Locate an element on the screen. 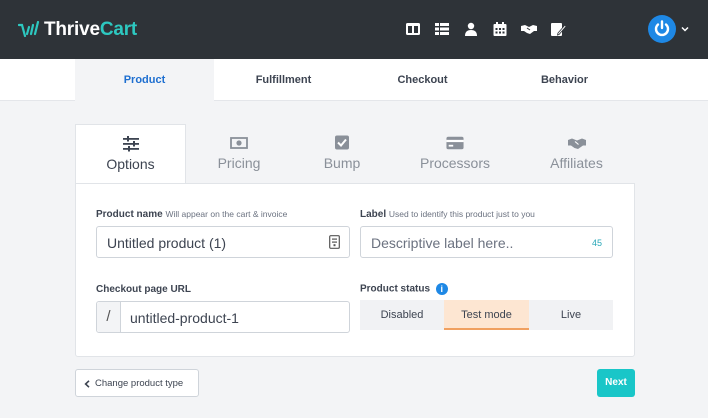 This screenshot has width=708, height=418. info-icon: i is located at coordinates (441, 289).